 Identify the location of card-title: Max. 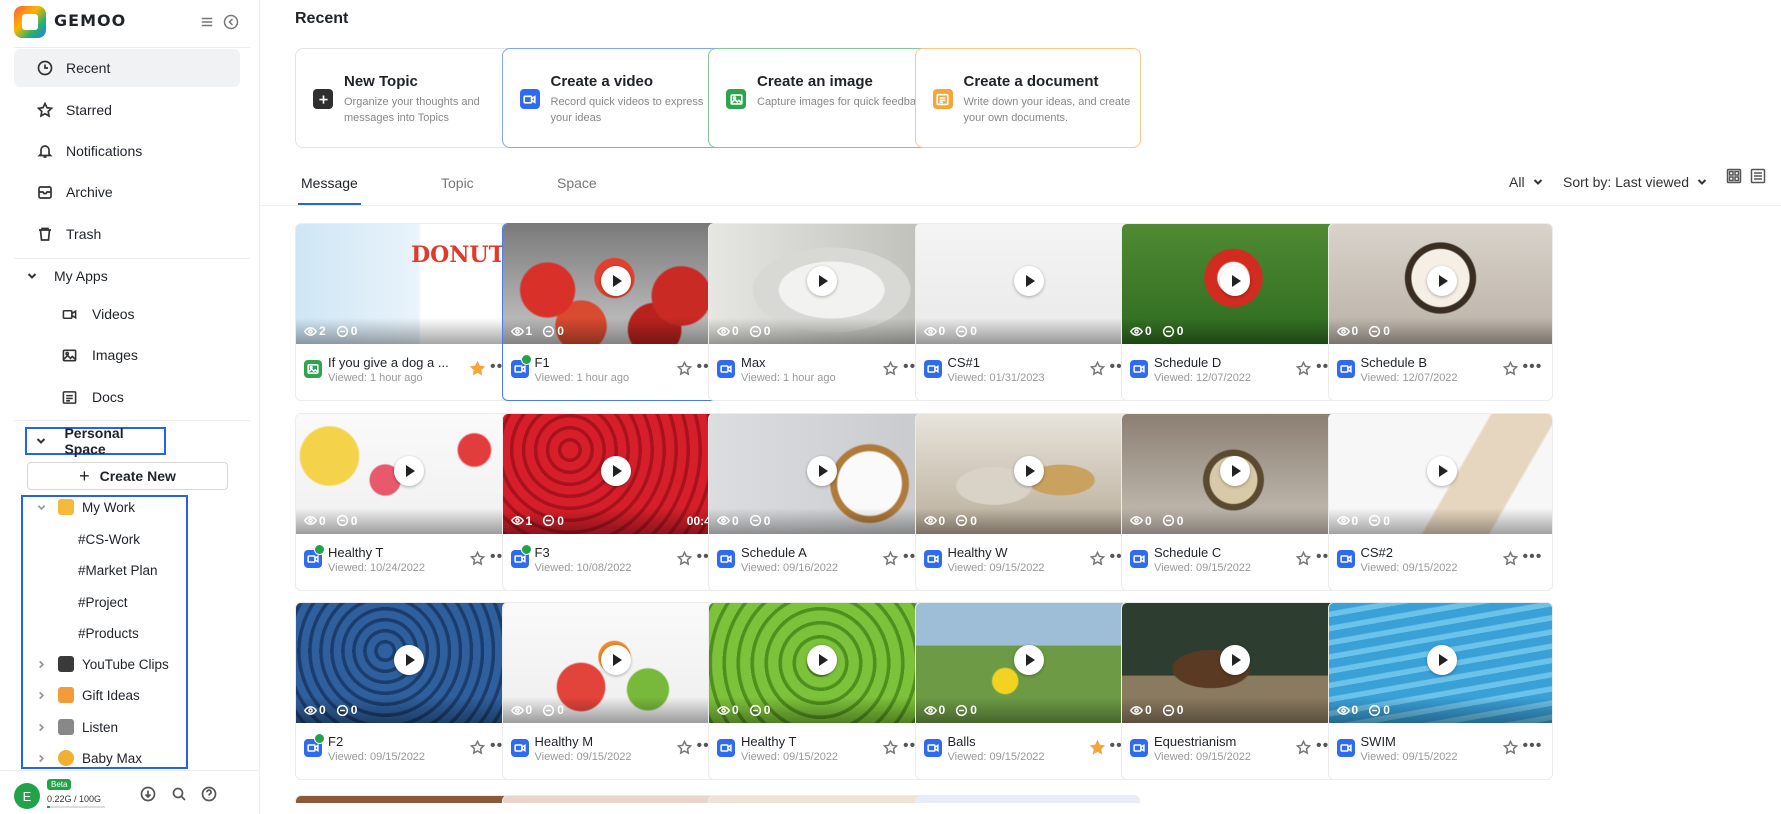
(806, 362).